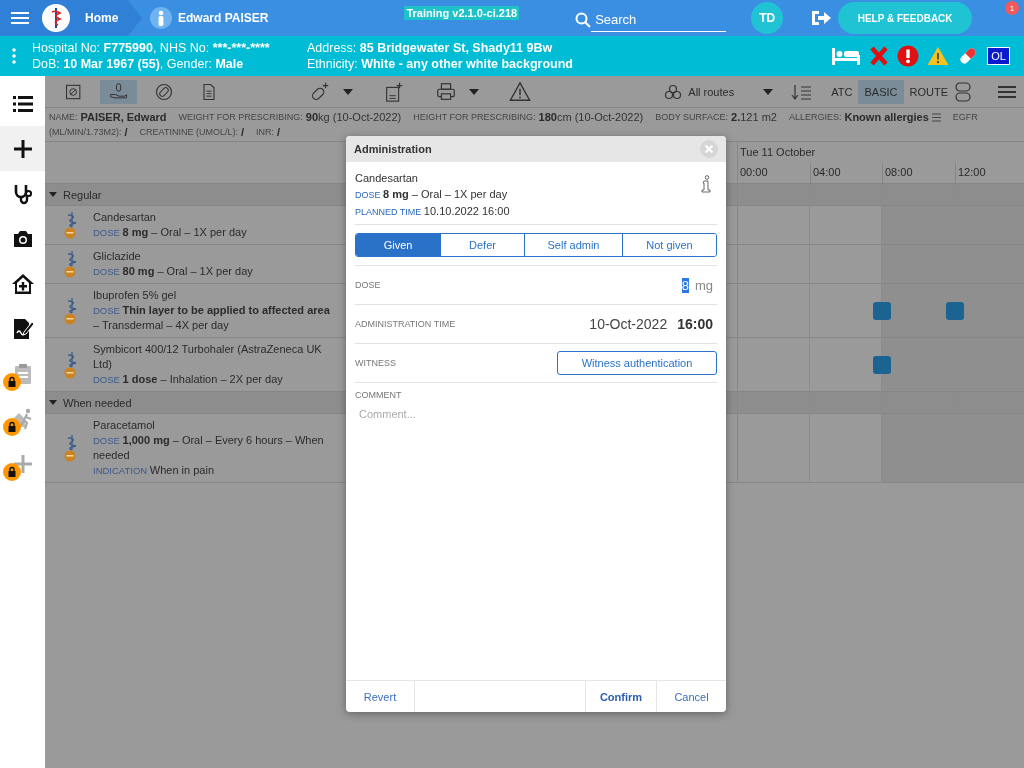  What do you see at coordinates (138, 64) in the screenshot?
I see `banner-text: DoB: 10 Mar 1967 (55), Gender: Male` at bounding box center [138, 64].